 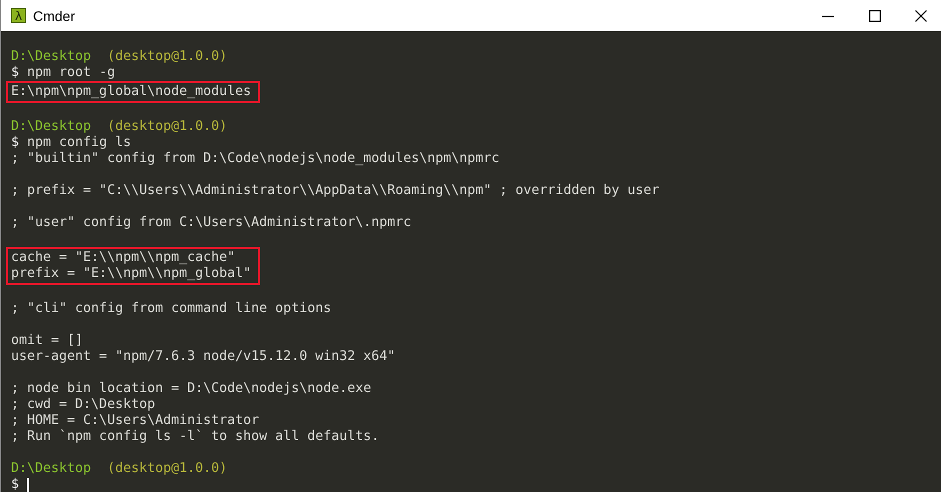 I want to click on output-line: ; HOME = C:\Users\Administrator, so click(x=135, y=421).